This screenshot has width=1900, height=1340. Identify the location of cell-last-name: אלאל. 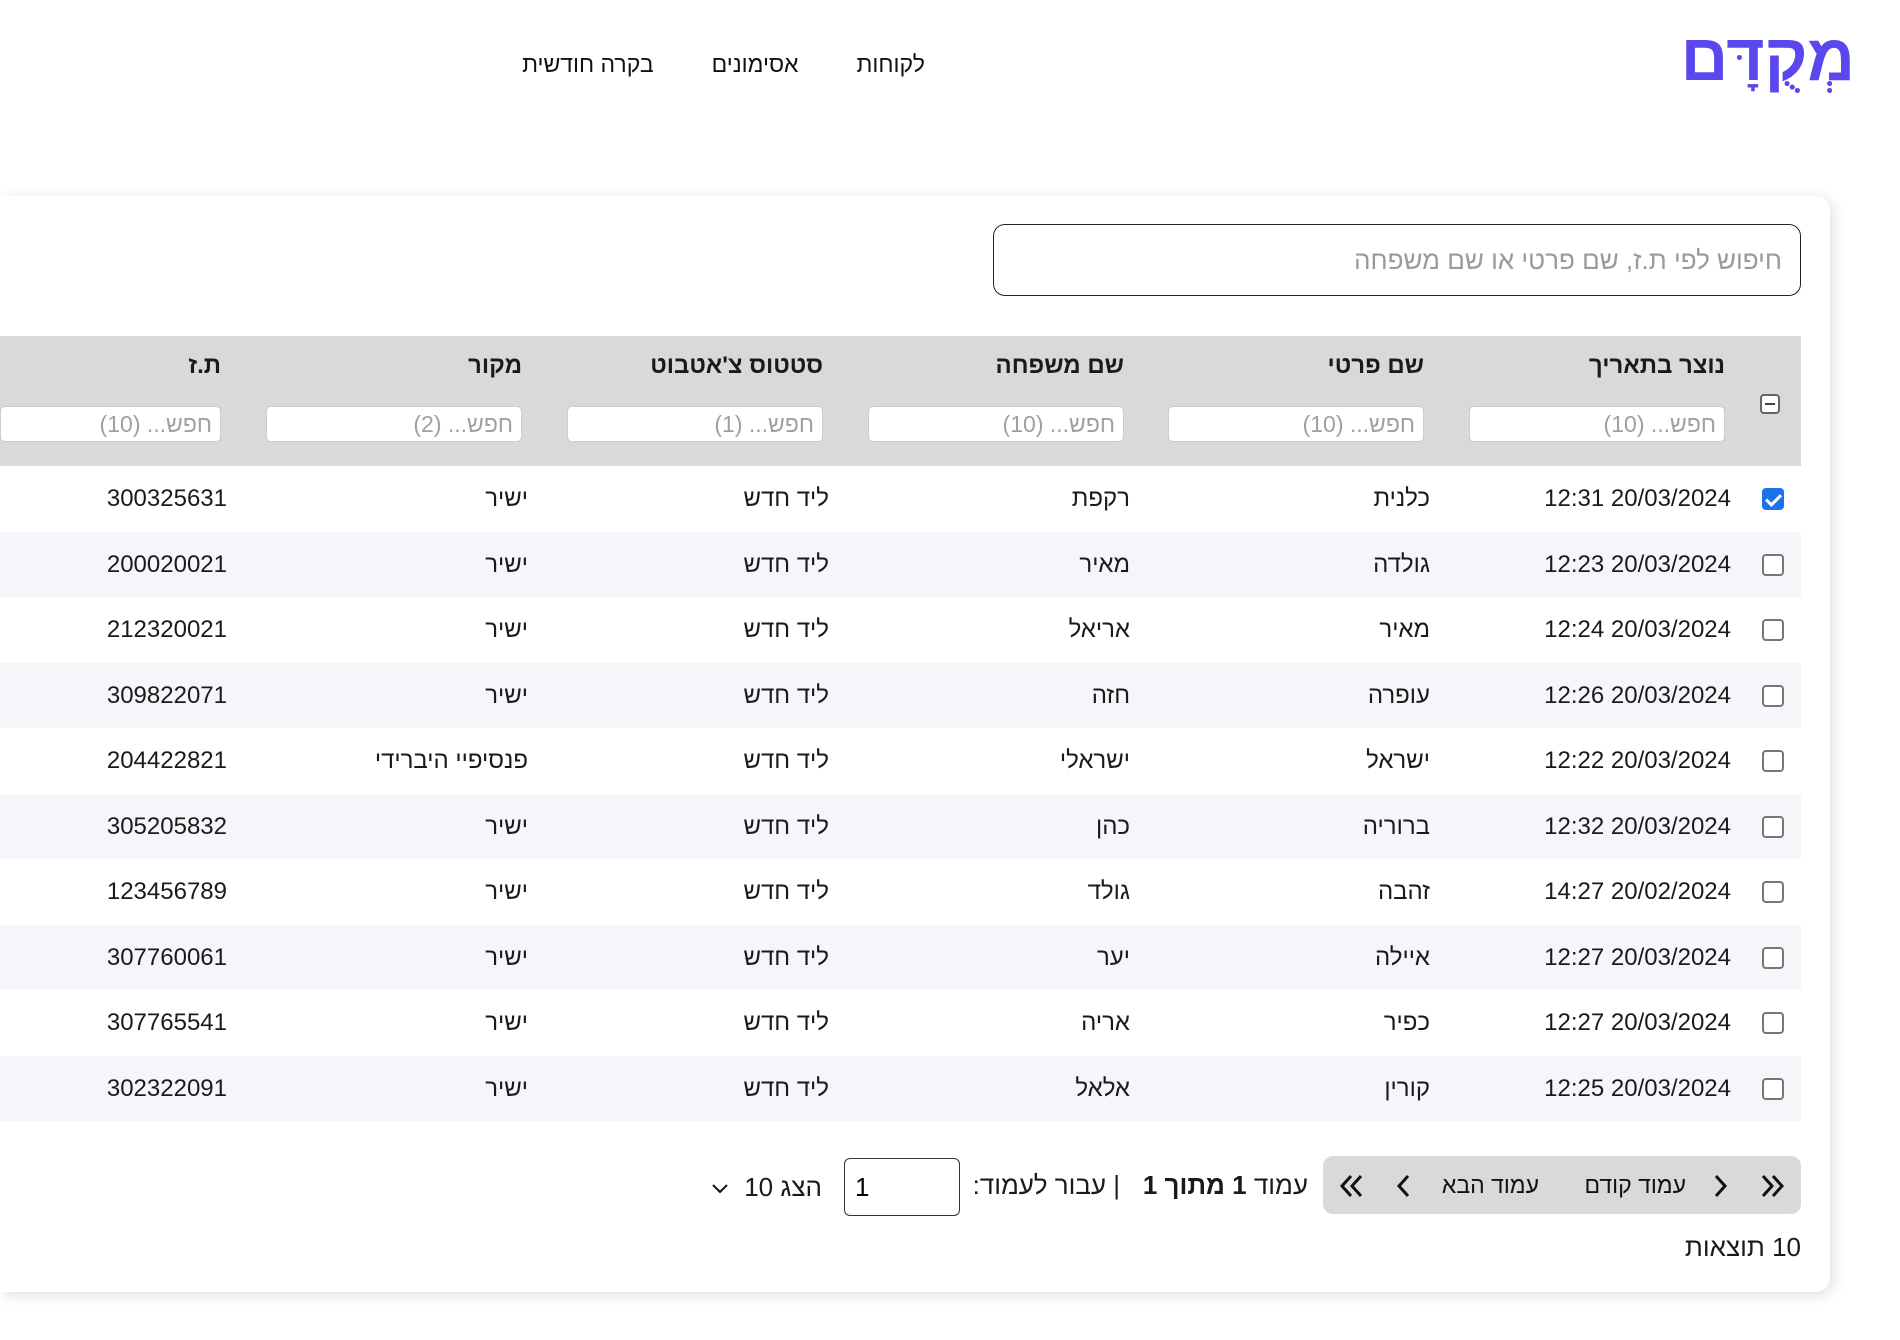
(1102, 1088).